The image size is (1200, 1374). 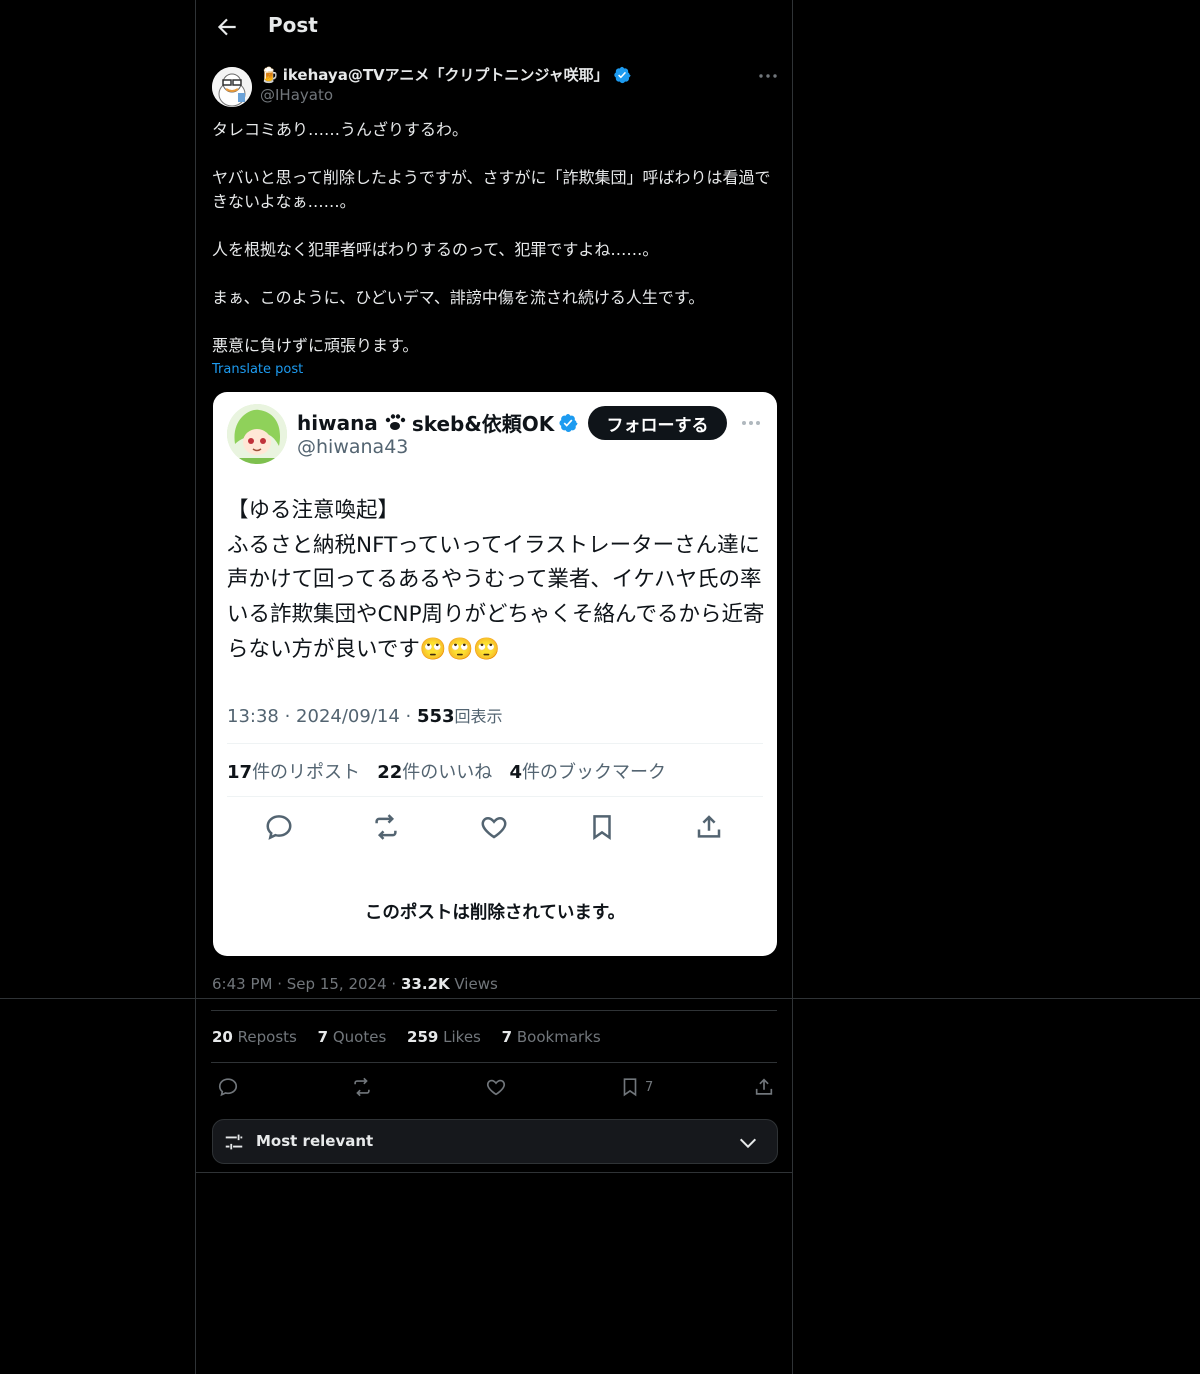 What do you see at coordinates (257, 369) in the screenshot?
I see `translate-post-link: Translate post` at bounding box center [257, 369].